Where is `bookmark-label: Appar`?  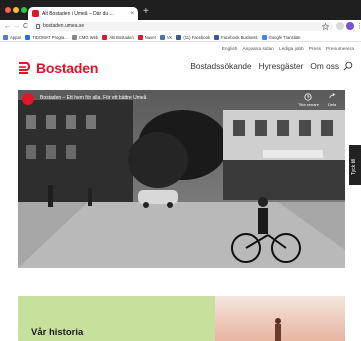
bookmark-label: Appar is located at coordinates (16, 37).